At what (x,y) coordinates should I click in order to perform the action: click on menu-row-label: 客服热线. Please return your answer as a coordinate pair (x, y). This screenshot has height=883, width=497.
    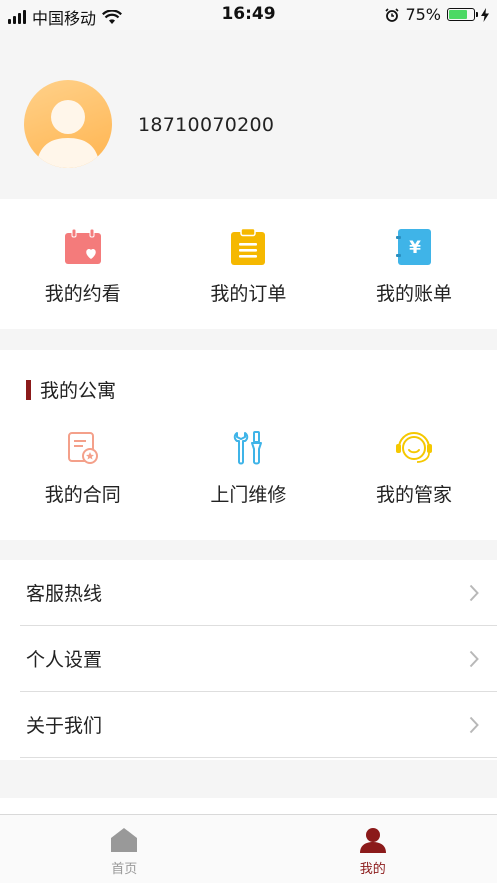
    Looking at the image, I should click on (64, 594).